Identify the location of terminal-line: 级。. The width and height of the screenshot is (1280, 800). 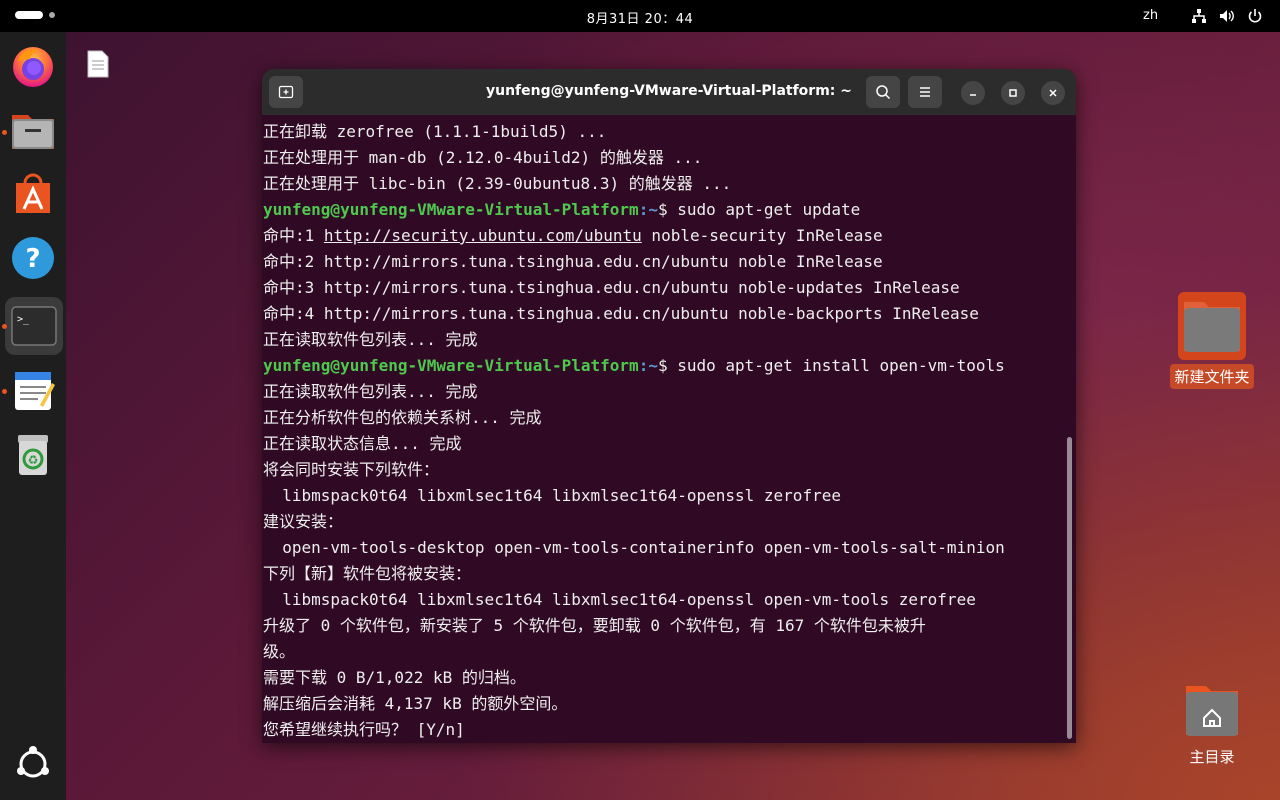
(279, 651).